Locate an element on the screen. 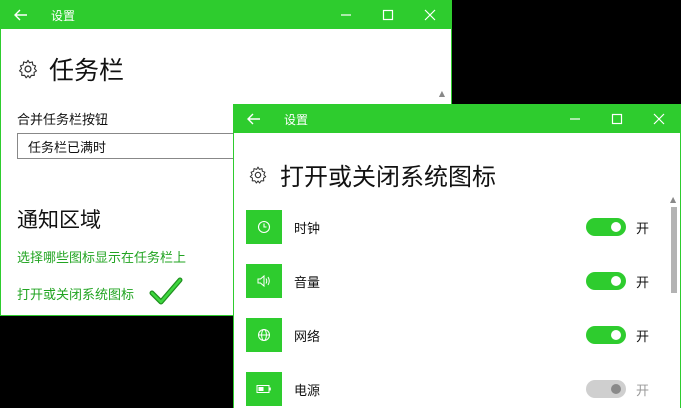 Image resolution: width=681 pixels, height=408 pixels. system-icon-row-power: 电源 开 is located at coordinates (448, 389).